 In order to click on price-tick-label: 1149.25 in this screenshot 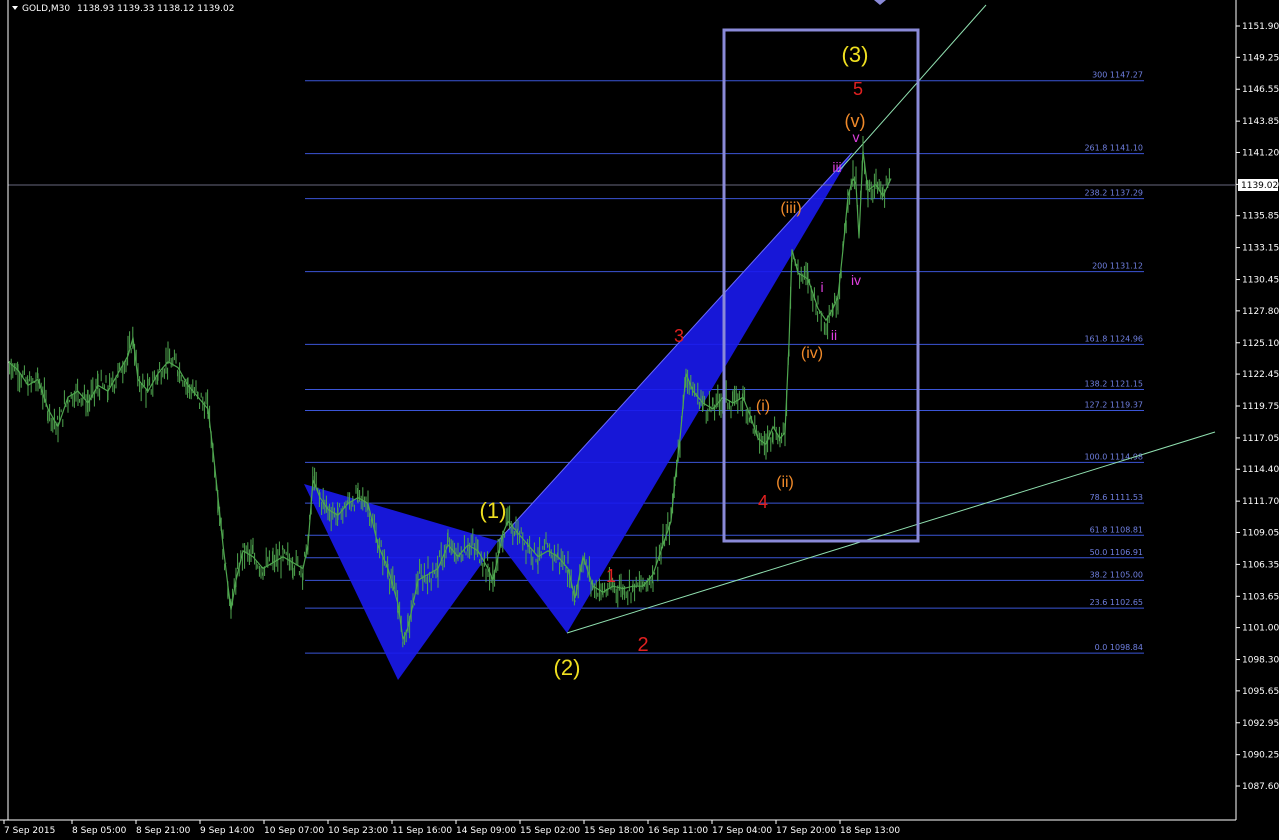, I will do `click(1260, 58)`.